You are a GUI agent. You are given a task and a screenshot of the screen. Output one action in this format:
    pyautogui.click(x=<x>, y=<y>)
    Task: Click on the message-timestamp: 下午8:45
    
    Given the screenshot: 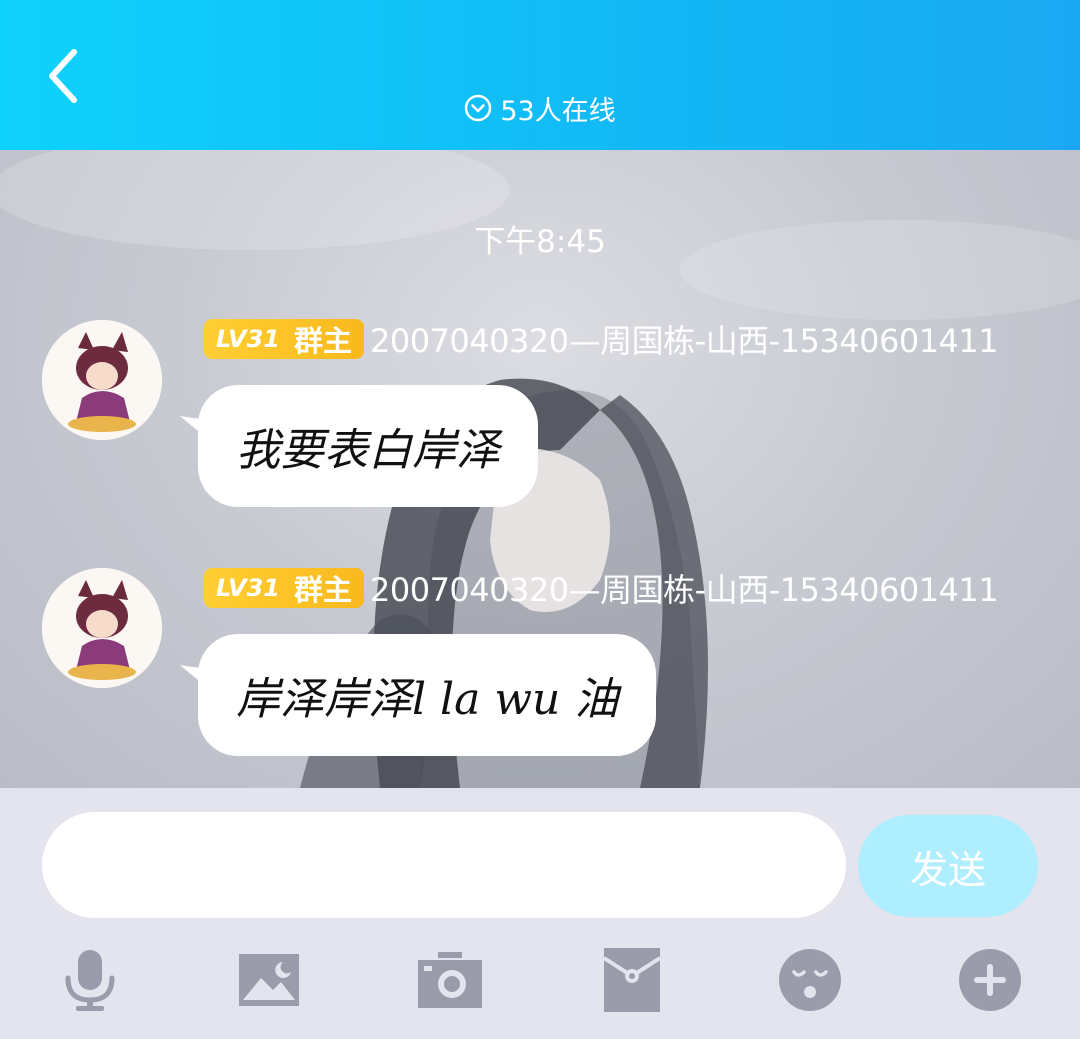 What is the action you would take?
    pyautogui.click(x=540, y=242)
    